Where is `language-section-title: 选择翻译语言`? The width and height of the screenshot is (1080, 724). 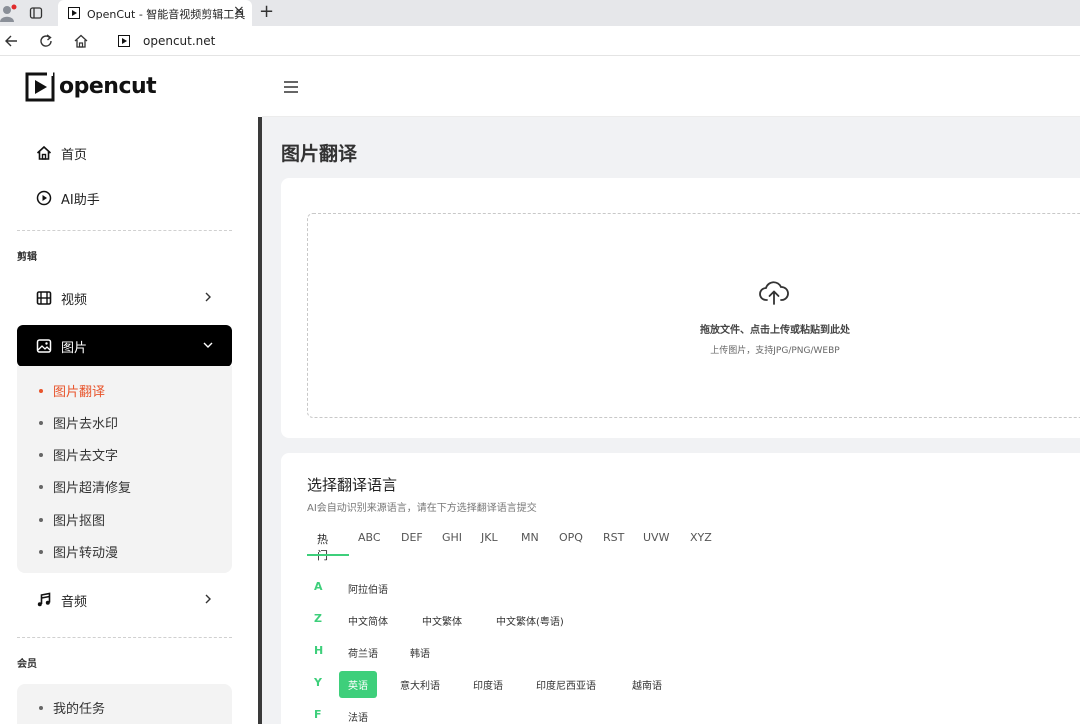
language-section-title: 选择翻译语言 is located at coordinates (352, 485).